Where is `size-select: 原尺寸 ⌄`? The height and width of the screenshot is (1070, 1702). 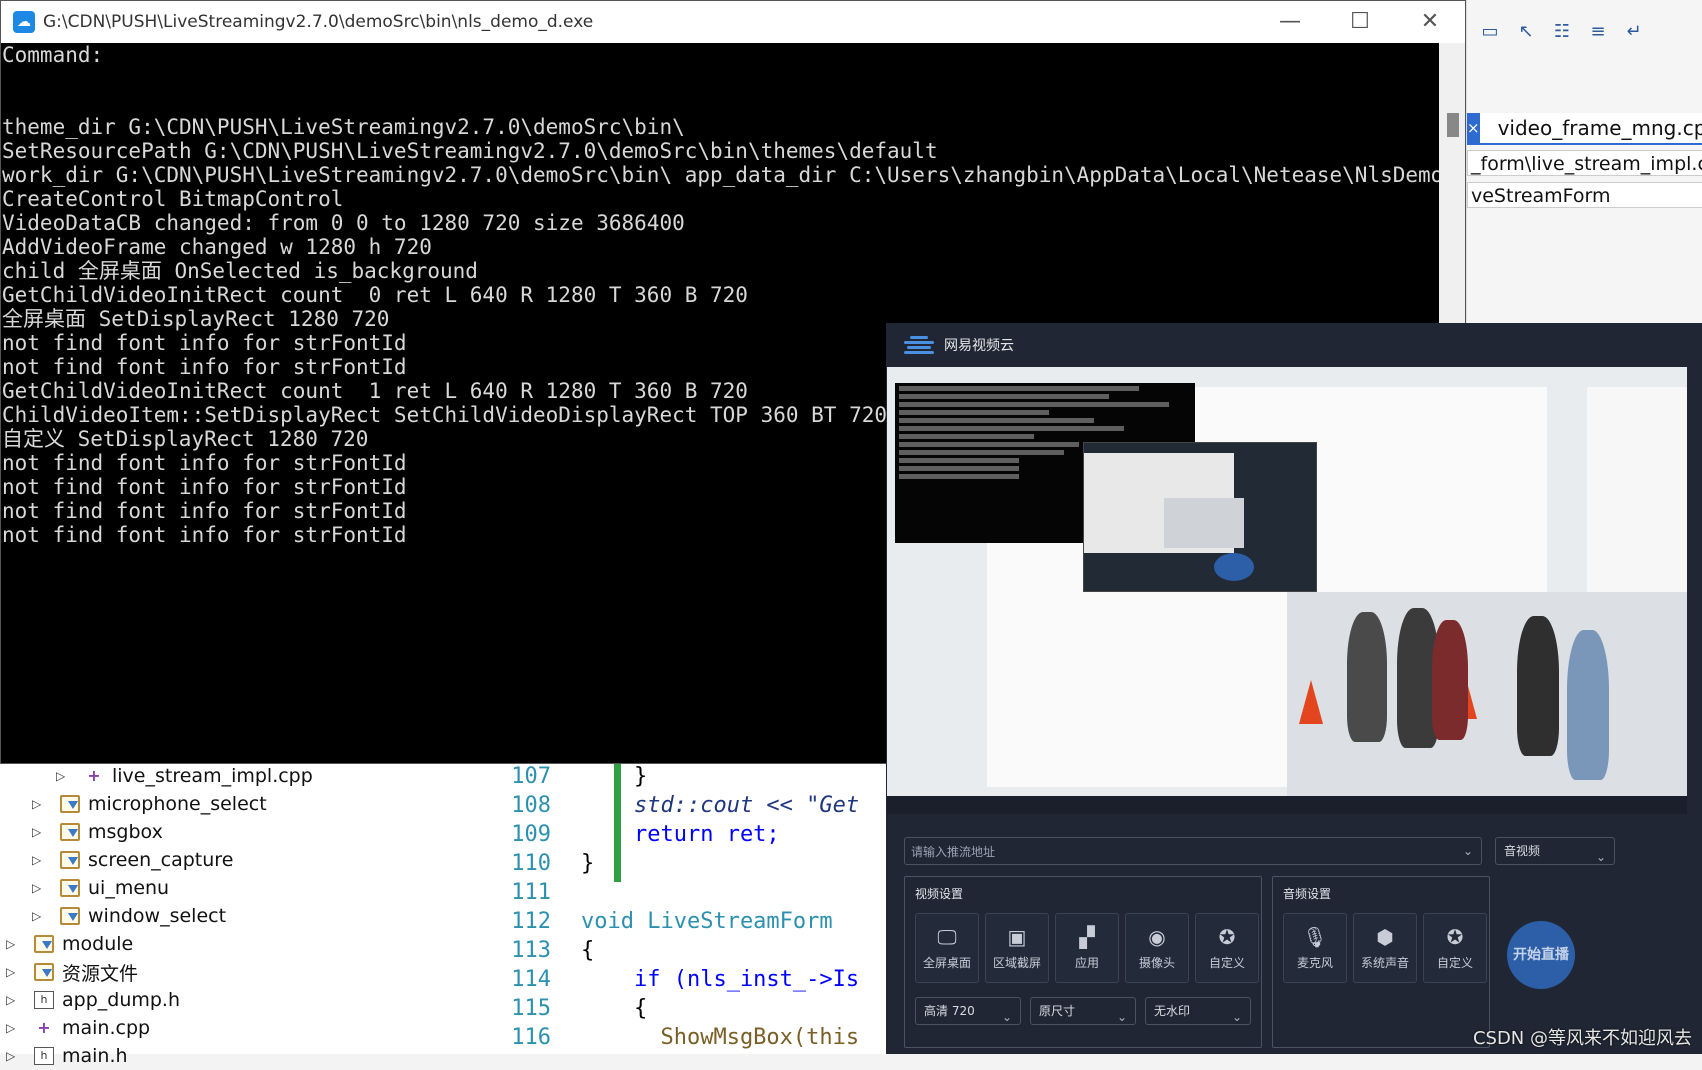
size-select: 原尺寸 ⌄ is located at coordinates (1083, 1011).